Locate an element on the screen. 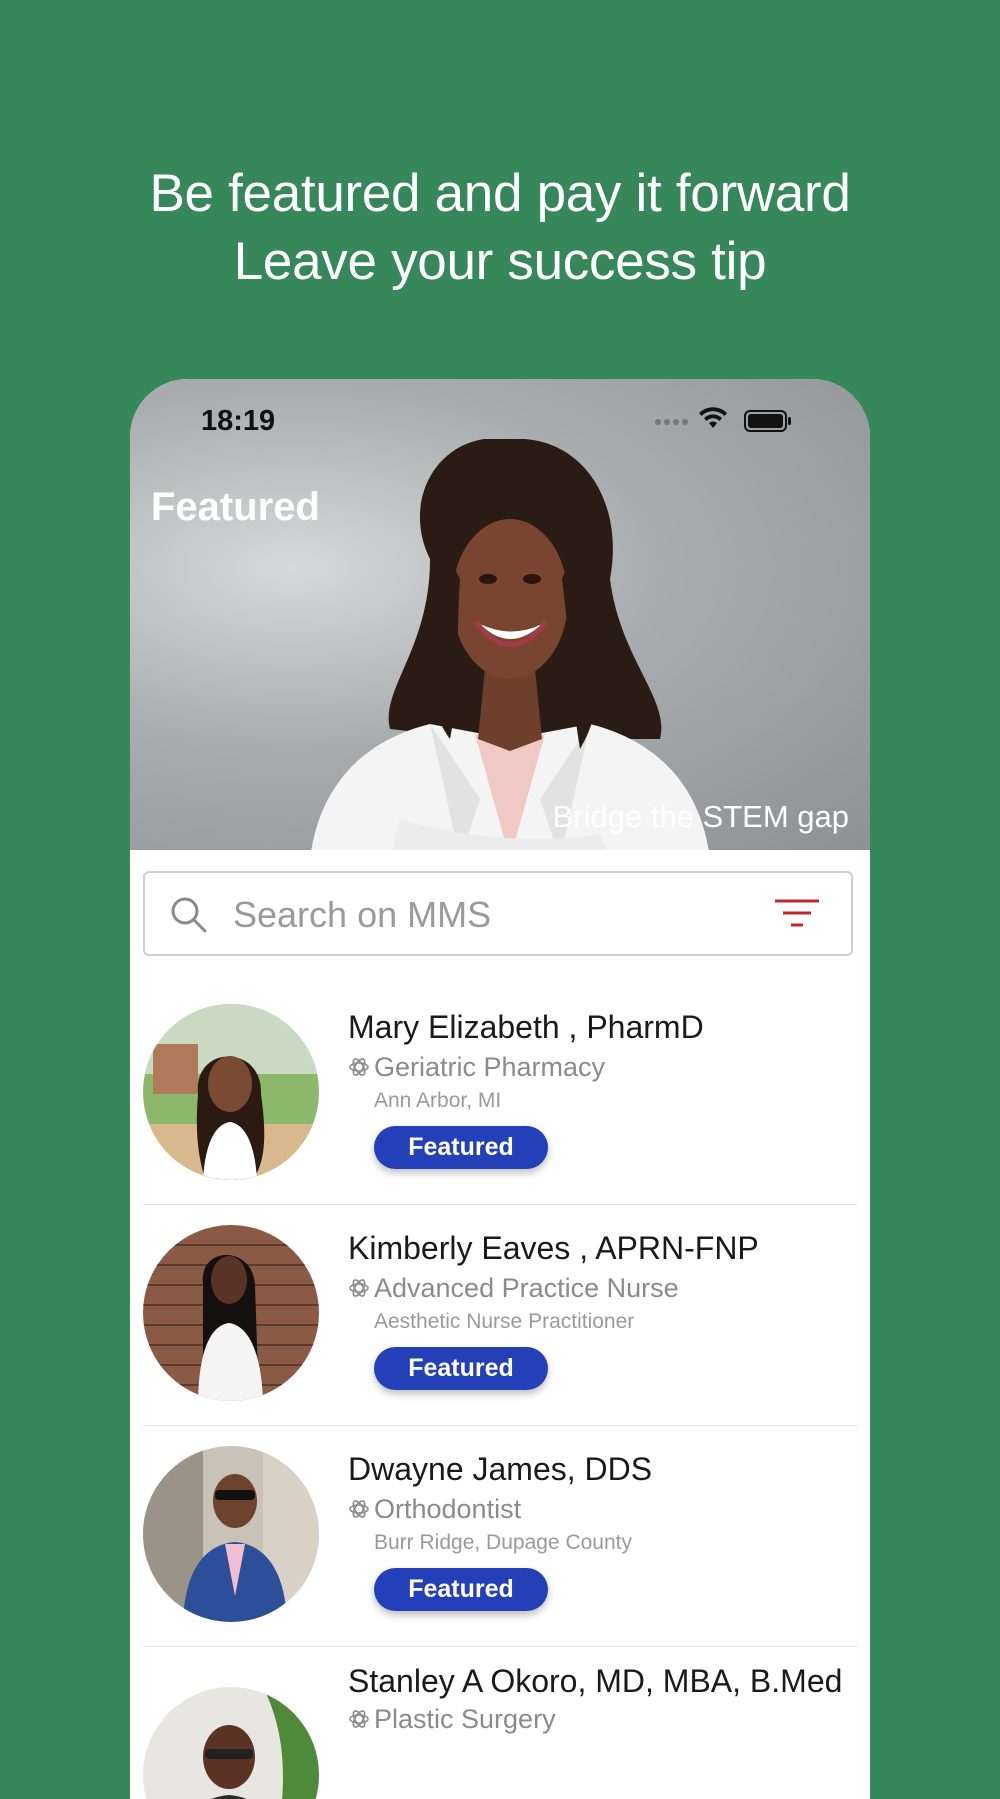 The width and height of the screenshot is (1000, 1799). search-icon is located at coordinates (189, 915).